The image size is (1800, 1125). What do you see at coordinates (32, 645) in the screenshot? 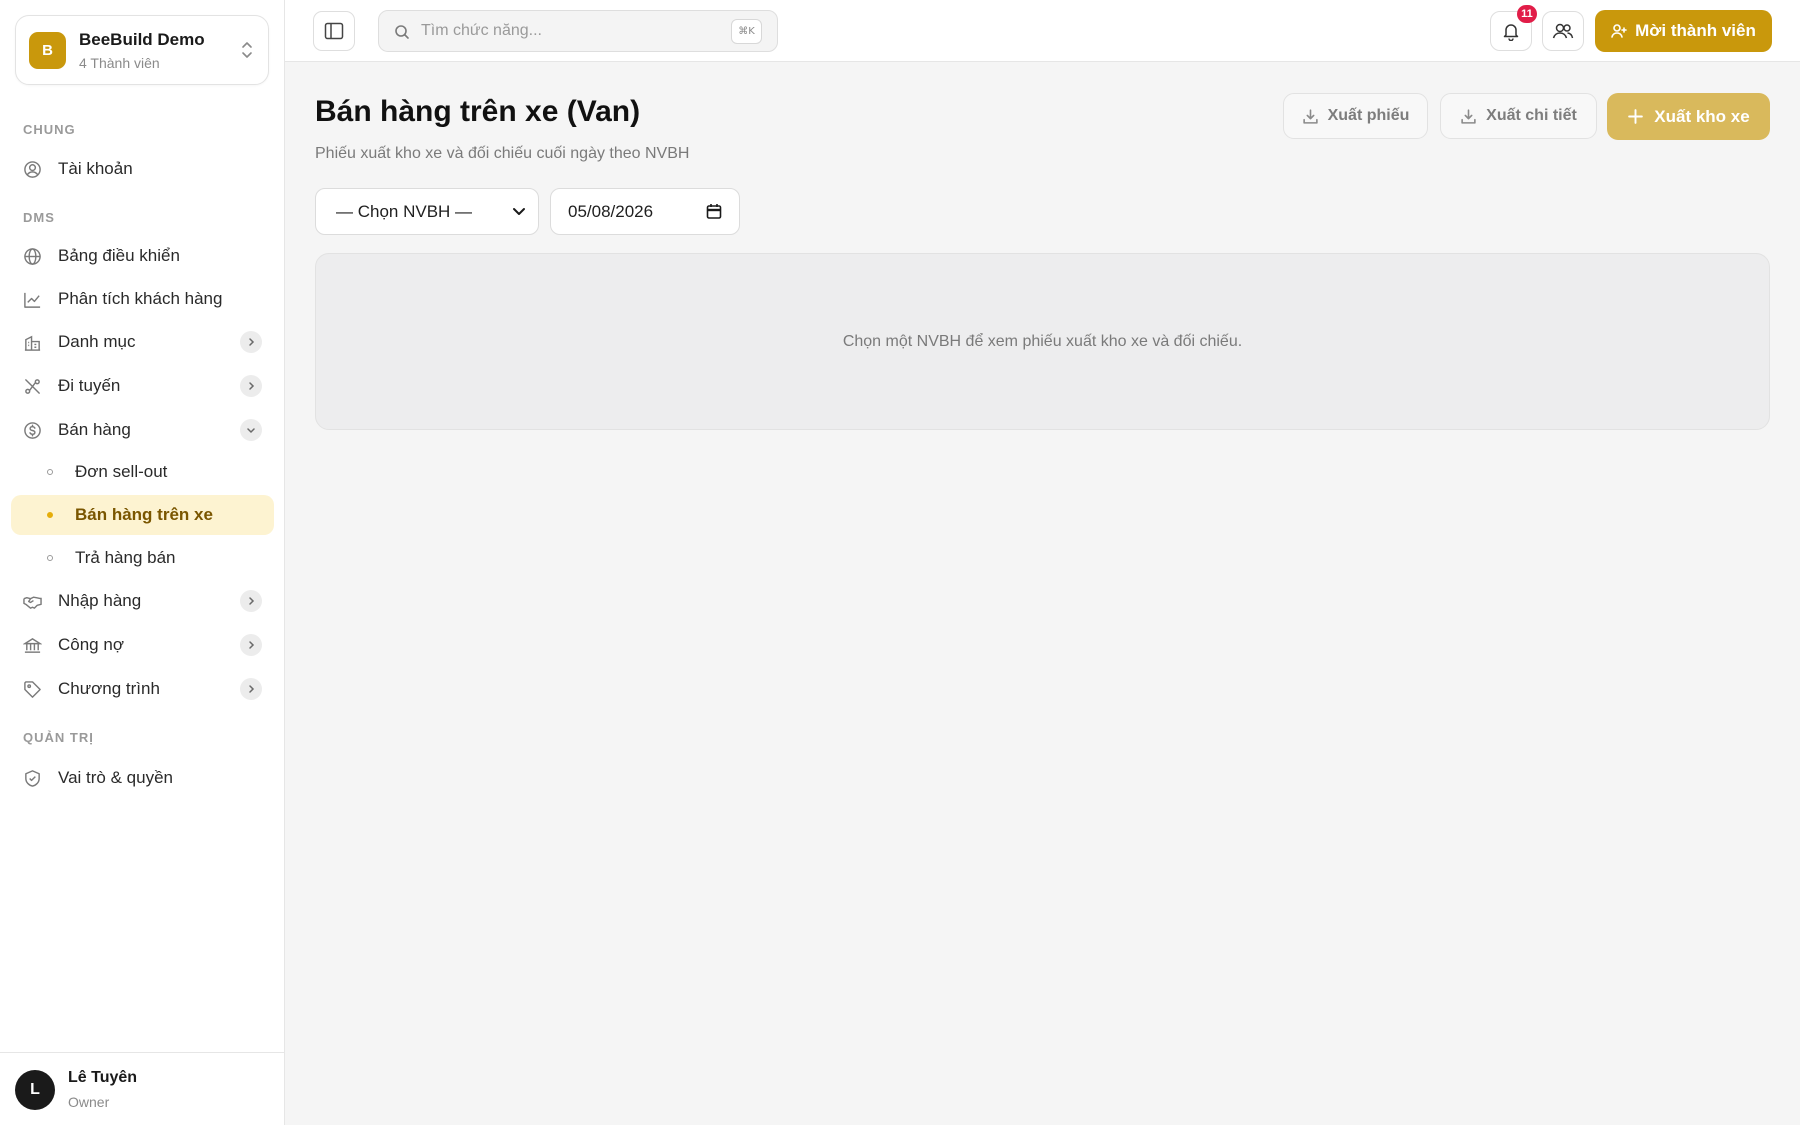
I see `bank-icon` at bounding box center [32, 645].